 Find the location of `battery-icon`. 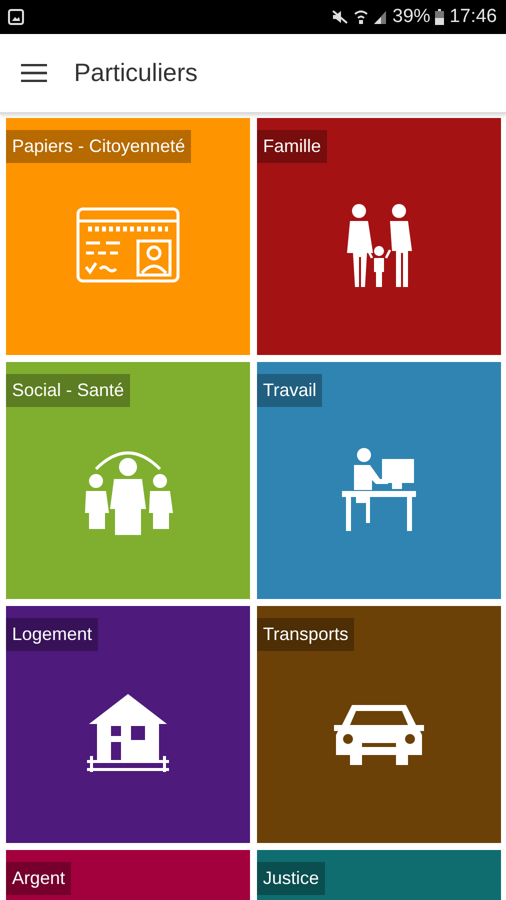

battery-icon is located at coordinates (439, 17).